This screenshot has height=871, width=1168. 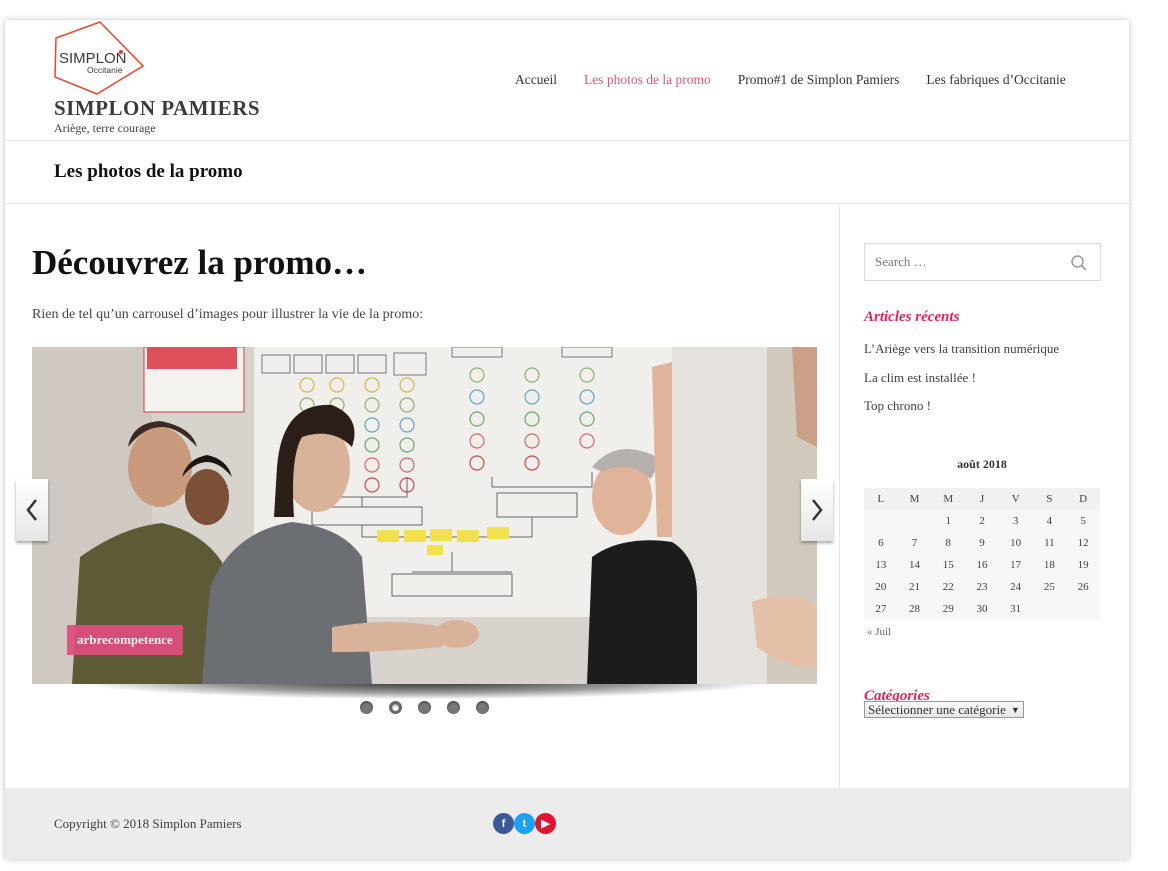 What do you see at coordinates (881, 565) in the screenshot?
I see `calendar-day-cell: 13` at bounding box center [881, 565].